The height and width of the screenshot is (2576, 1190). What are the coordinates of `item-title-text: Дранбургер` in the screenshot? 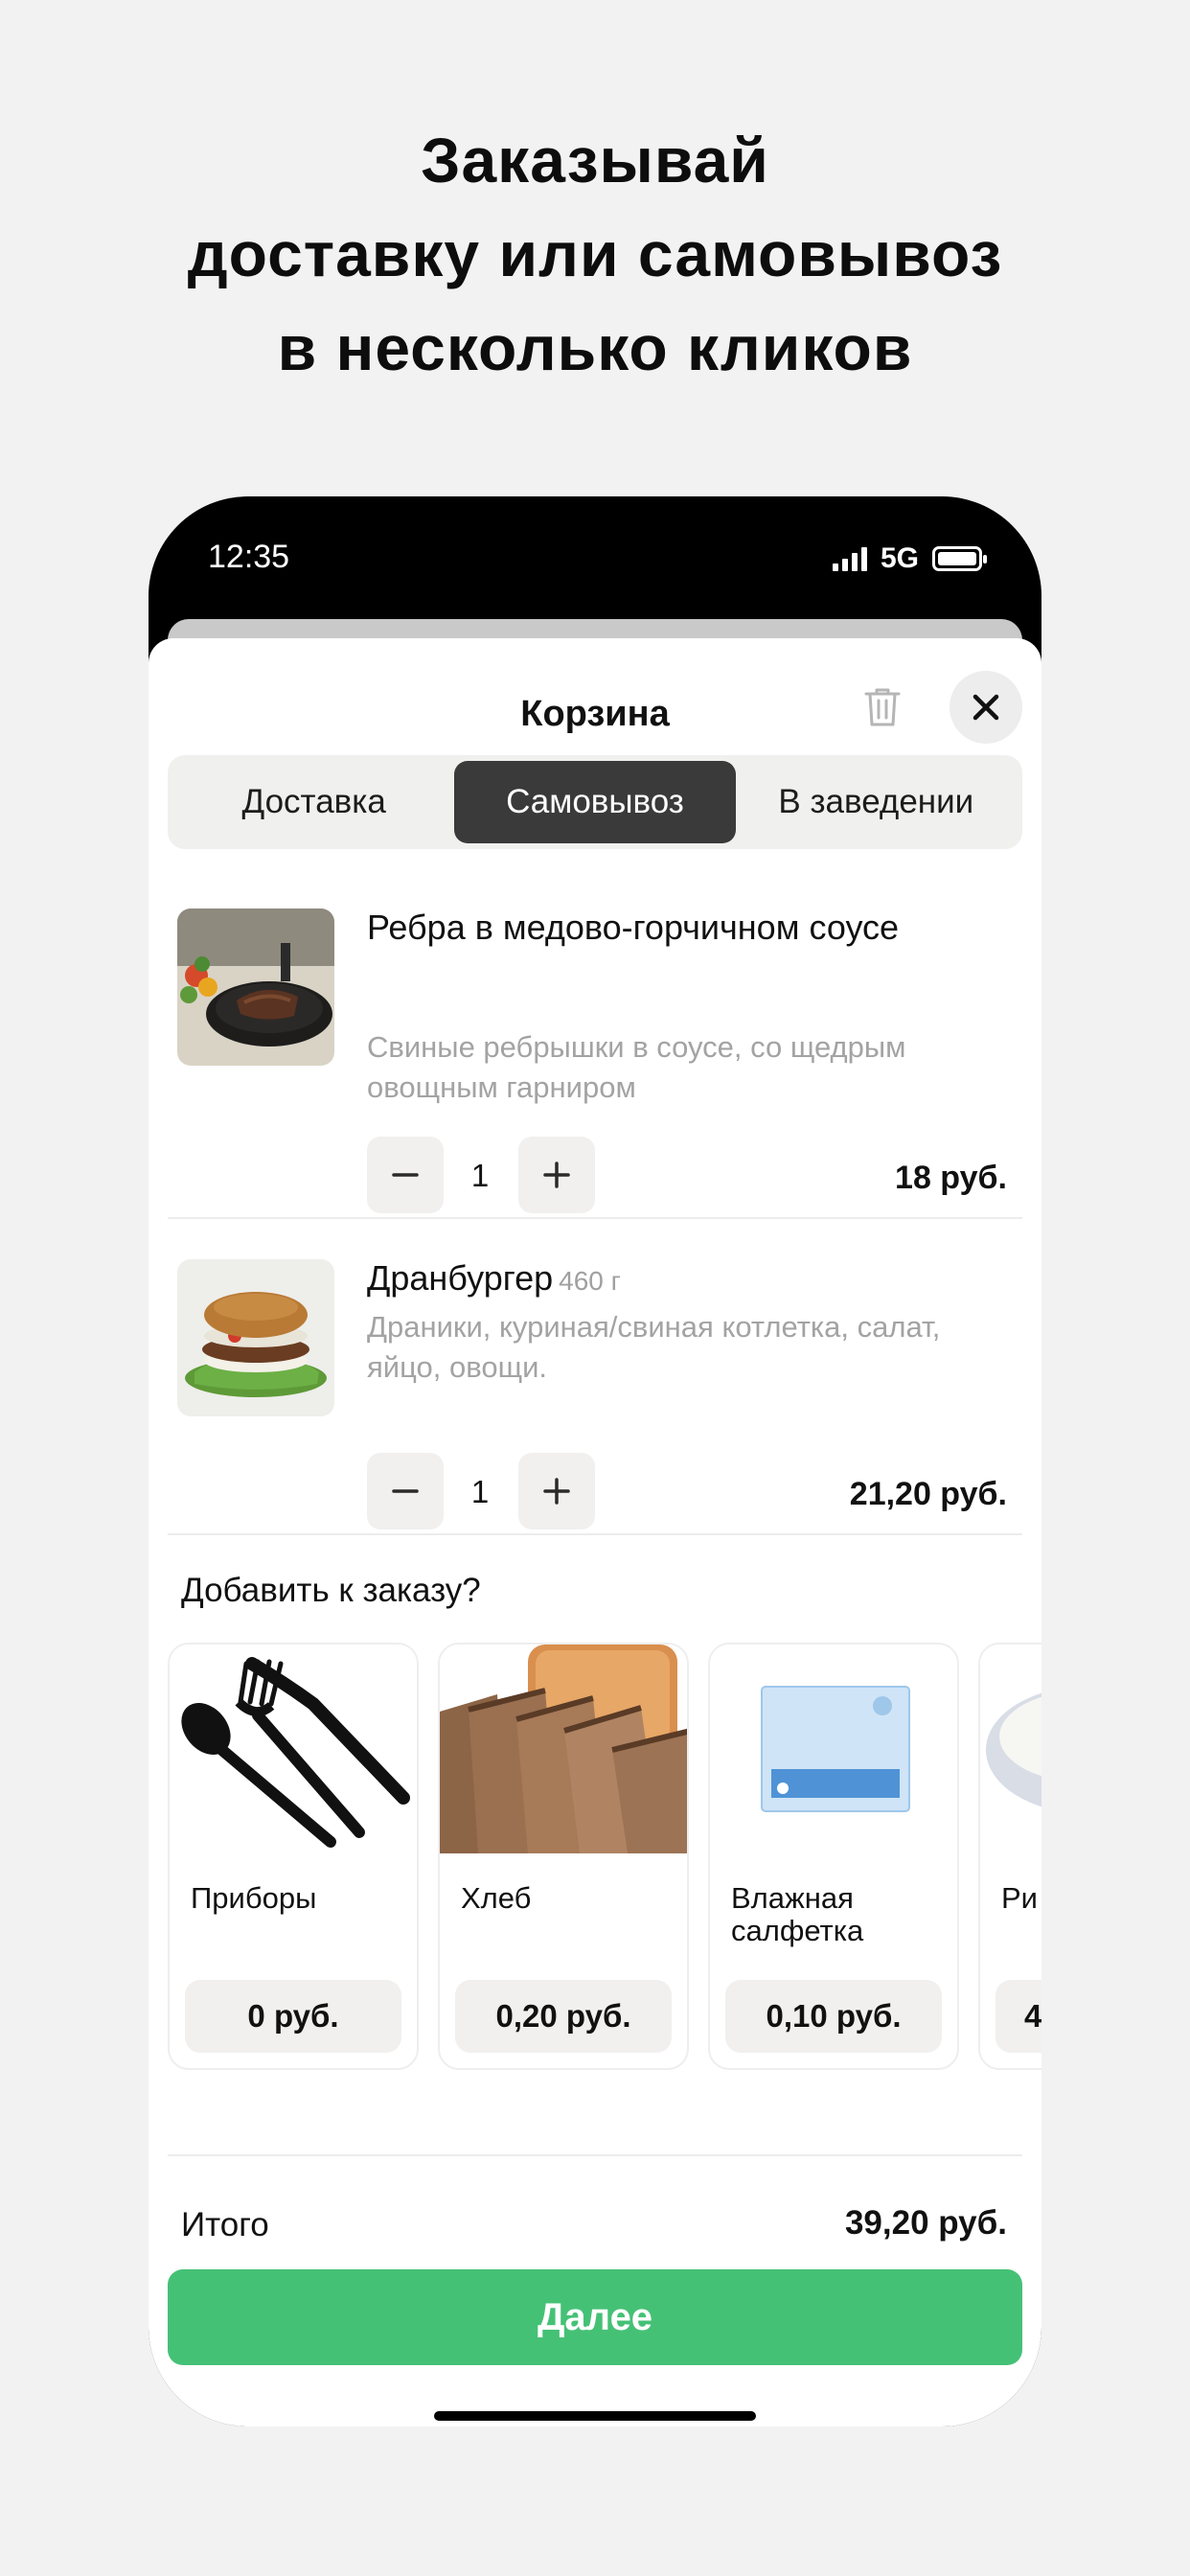 It's located at (460, 1278).